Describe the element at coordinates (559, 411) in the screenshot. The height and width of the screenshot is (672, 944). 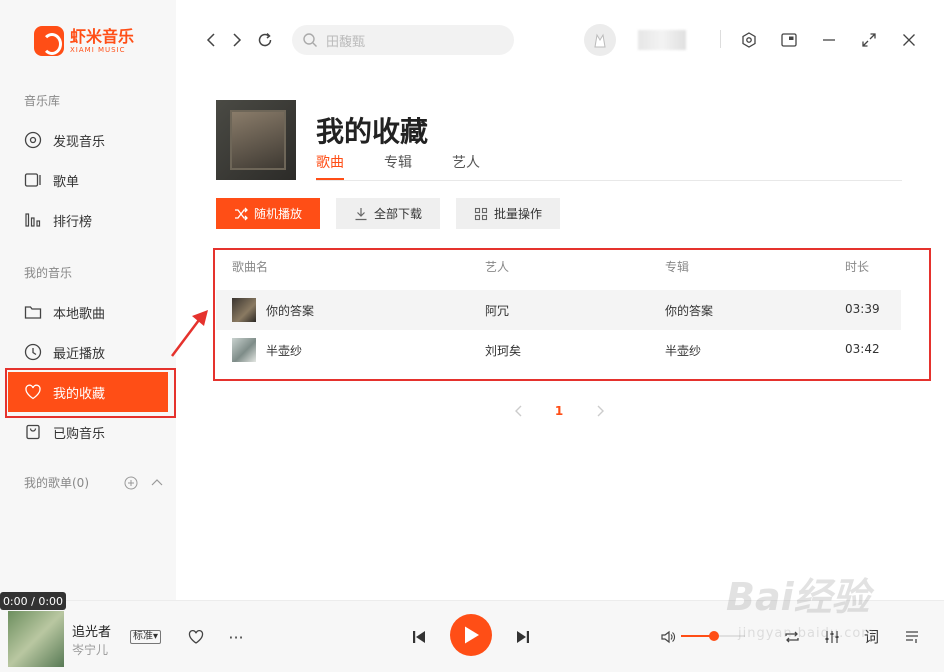
I see `page-number-current: 1` at that location.